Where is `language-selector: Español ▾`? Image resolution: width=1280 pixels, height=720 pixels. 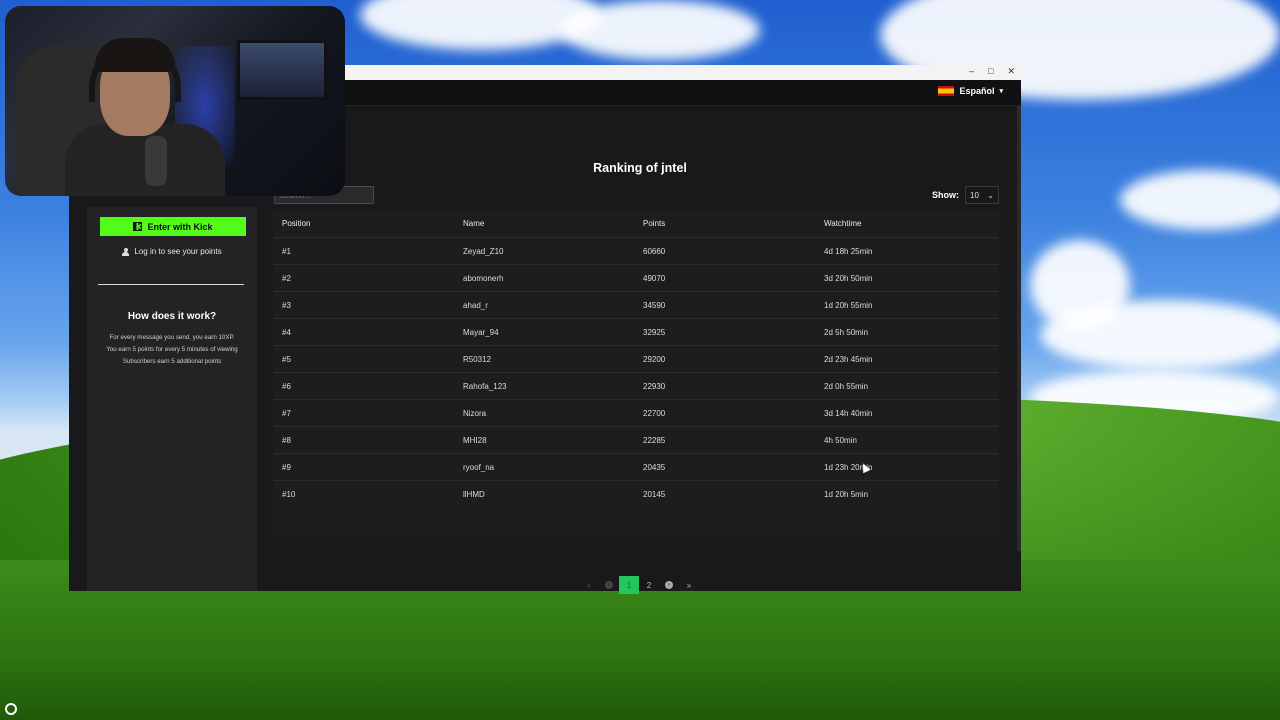 language-selector: Español ▾ is located at coordinates (970, 91).